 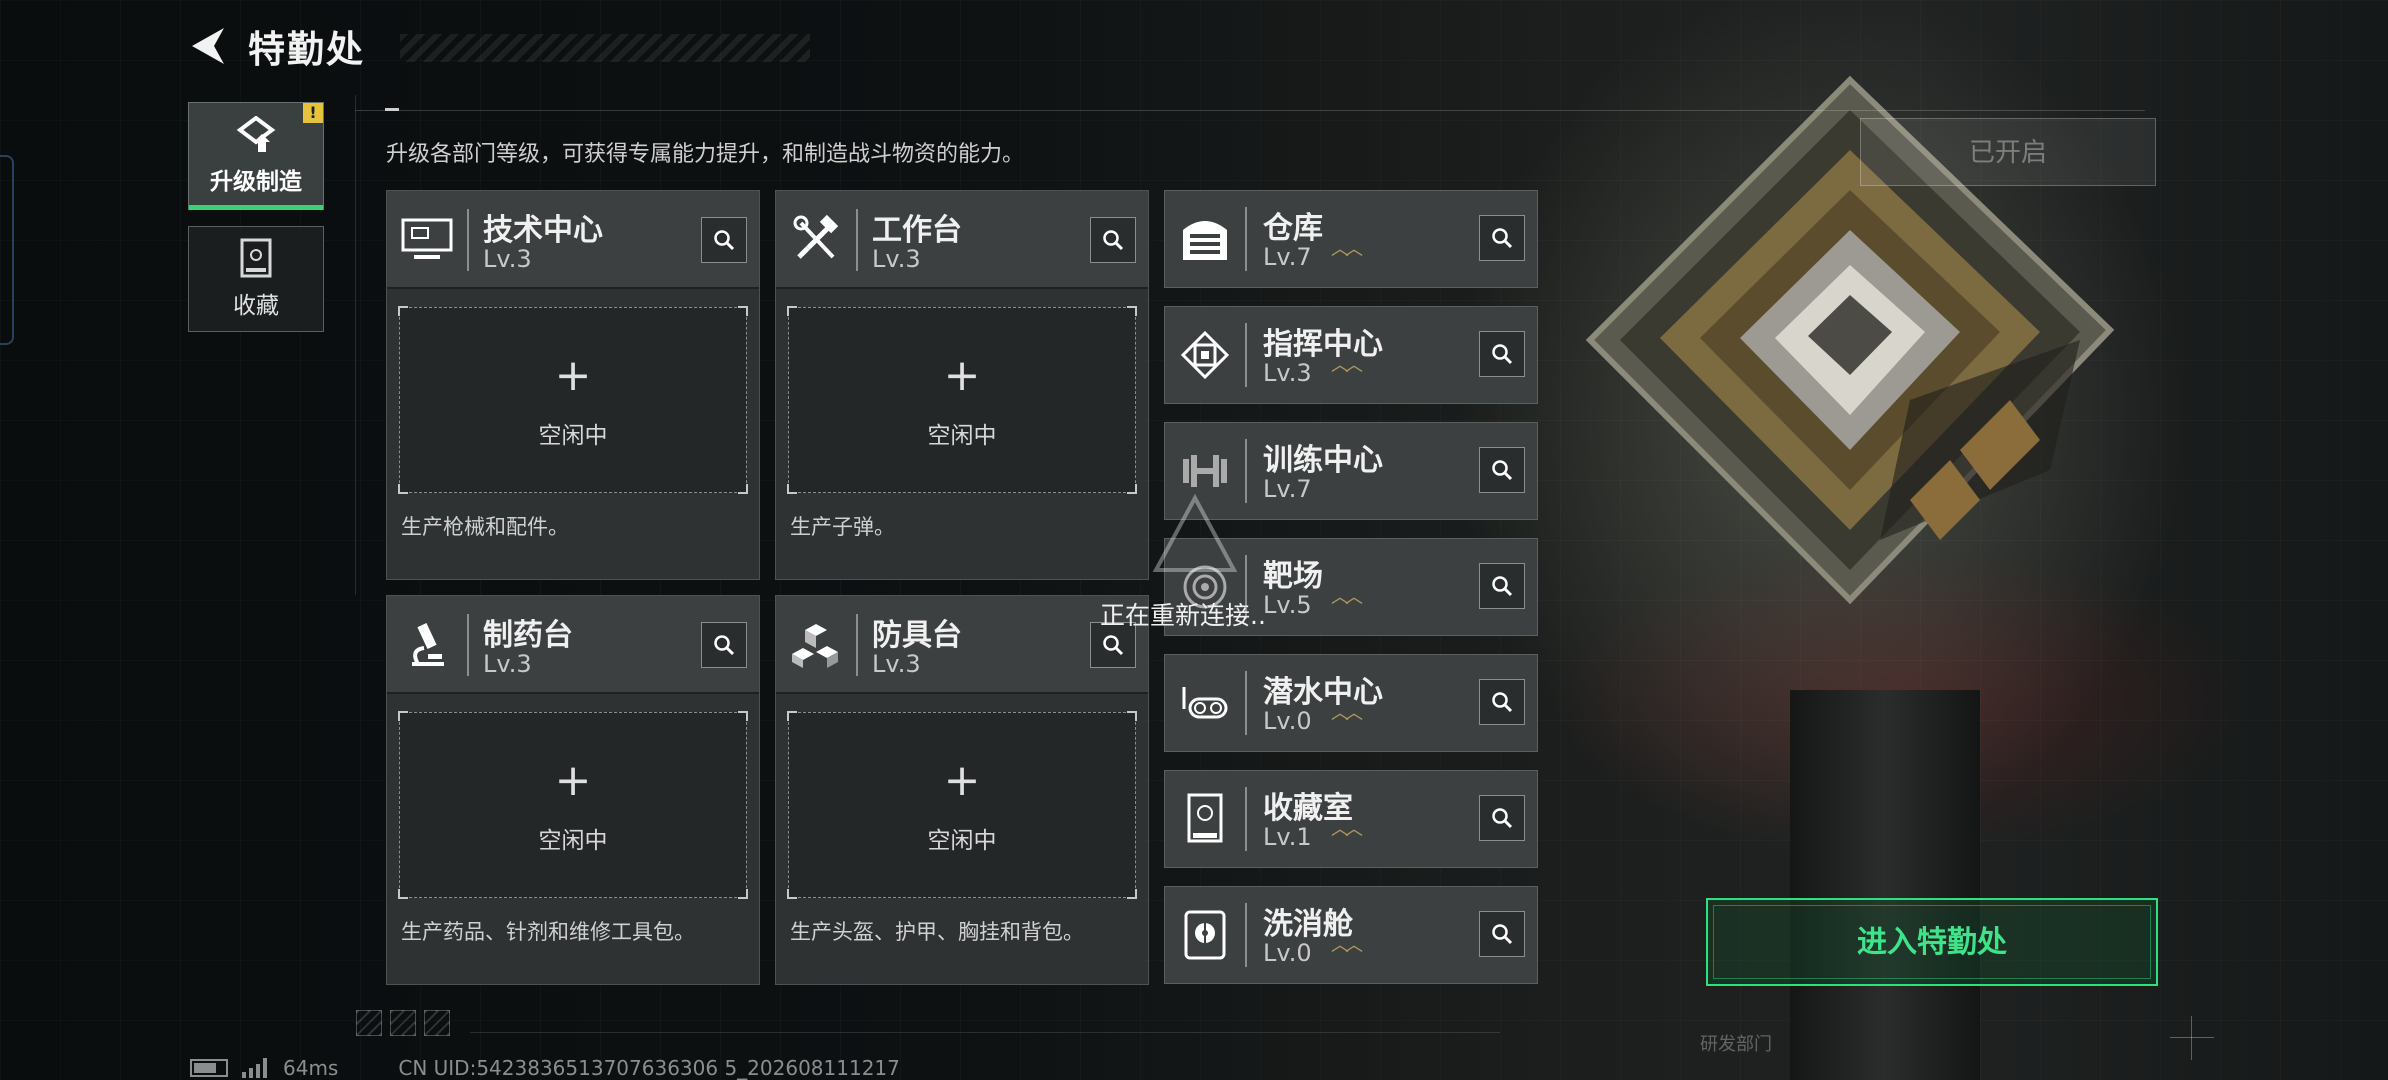 I want to click on station-name: 工作台, so click(x=917, y=230).